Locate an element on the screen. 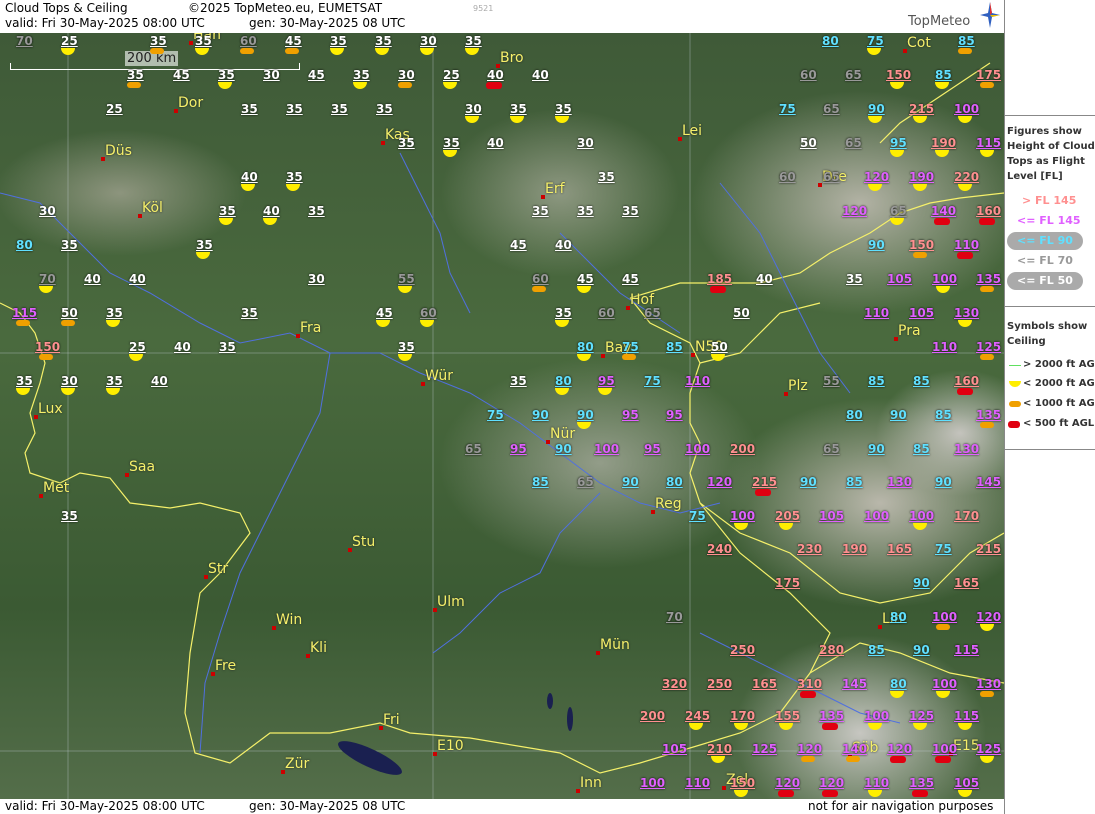 This screenshot has height=814, width=1095. city-label: Plz is located at coordinates (798, 386).